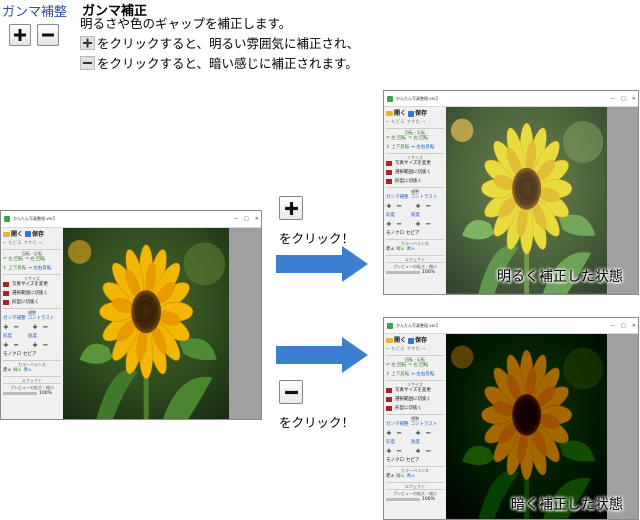 This screenshot has width=640, height=520. What do you see at coordinates (317, 238) in the screenshot?
I see `step-plus-label: をクリック！` at bounding box center [317, 238].